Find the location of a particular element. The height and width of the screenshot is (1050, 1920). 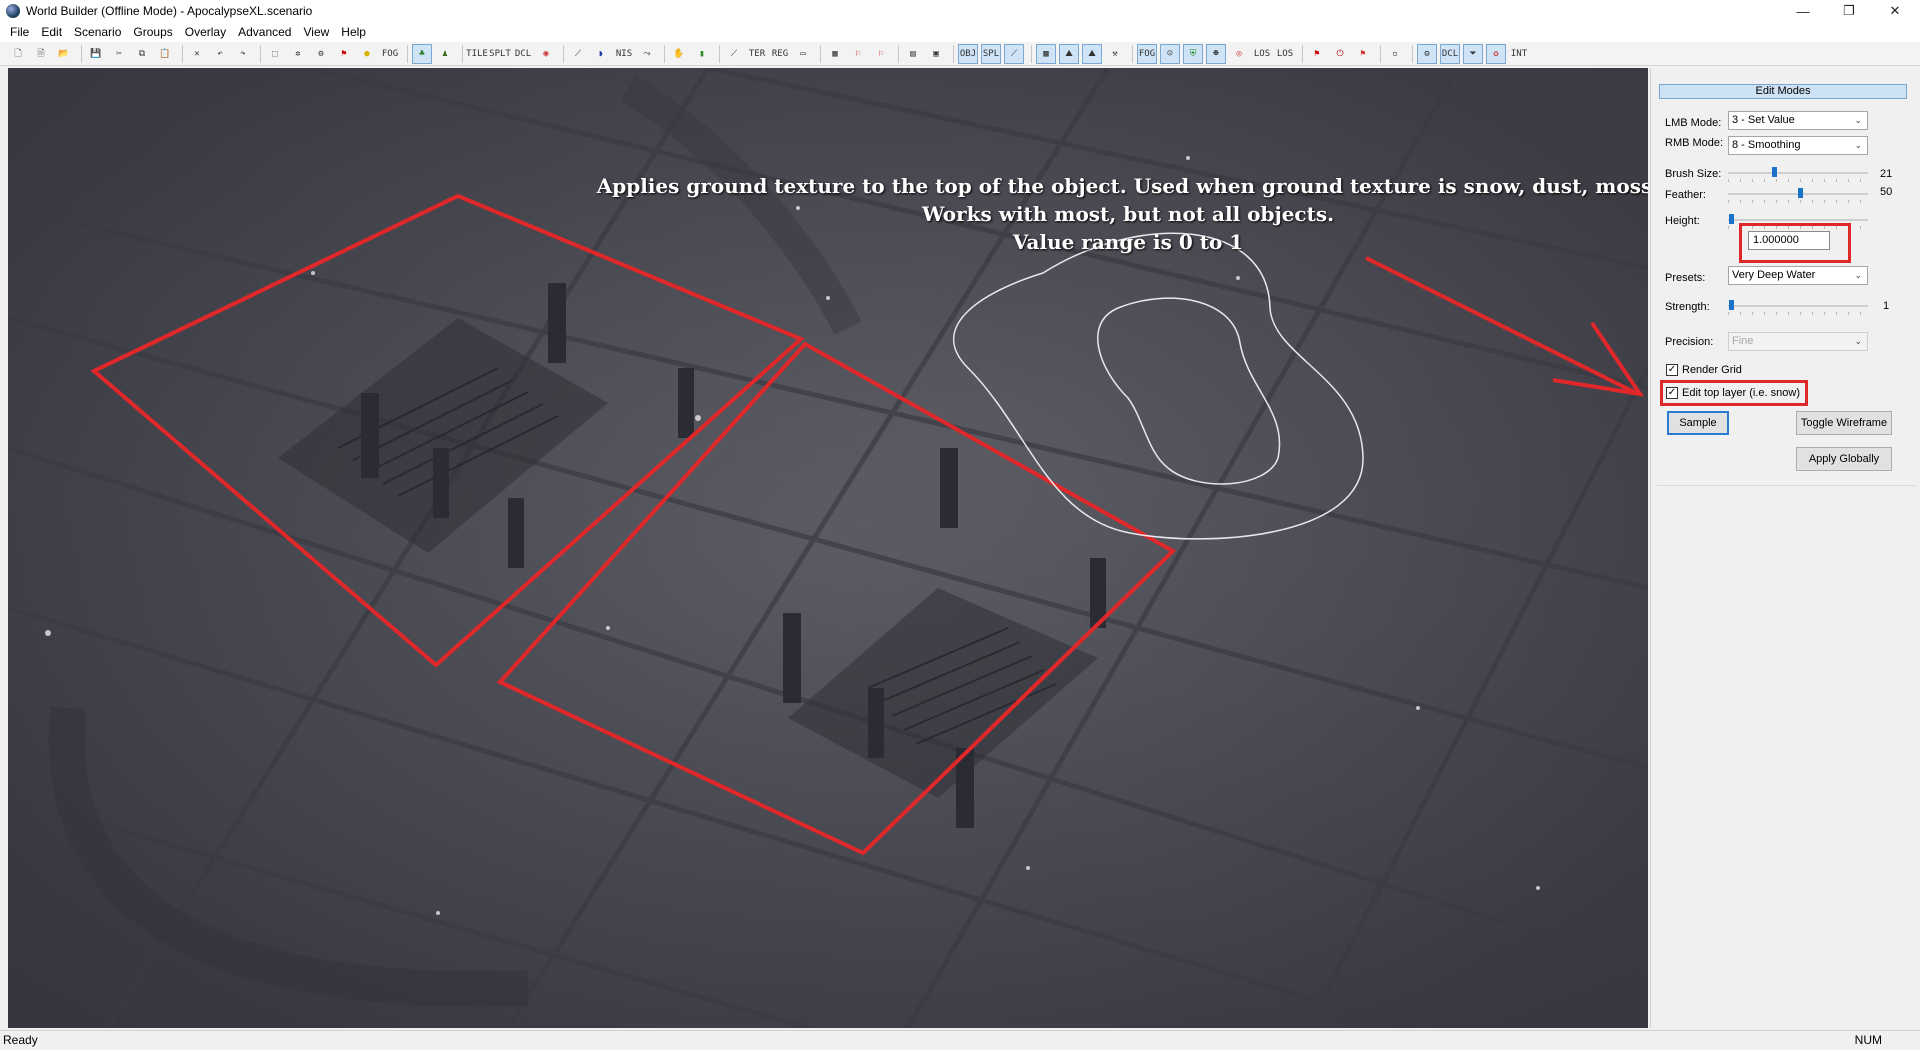

toggle-wireframe-button: Toggle Wireframe is located at coordinates (1844, 423).